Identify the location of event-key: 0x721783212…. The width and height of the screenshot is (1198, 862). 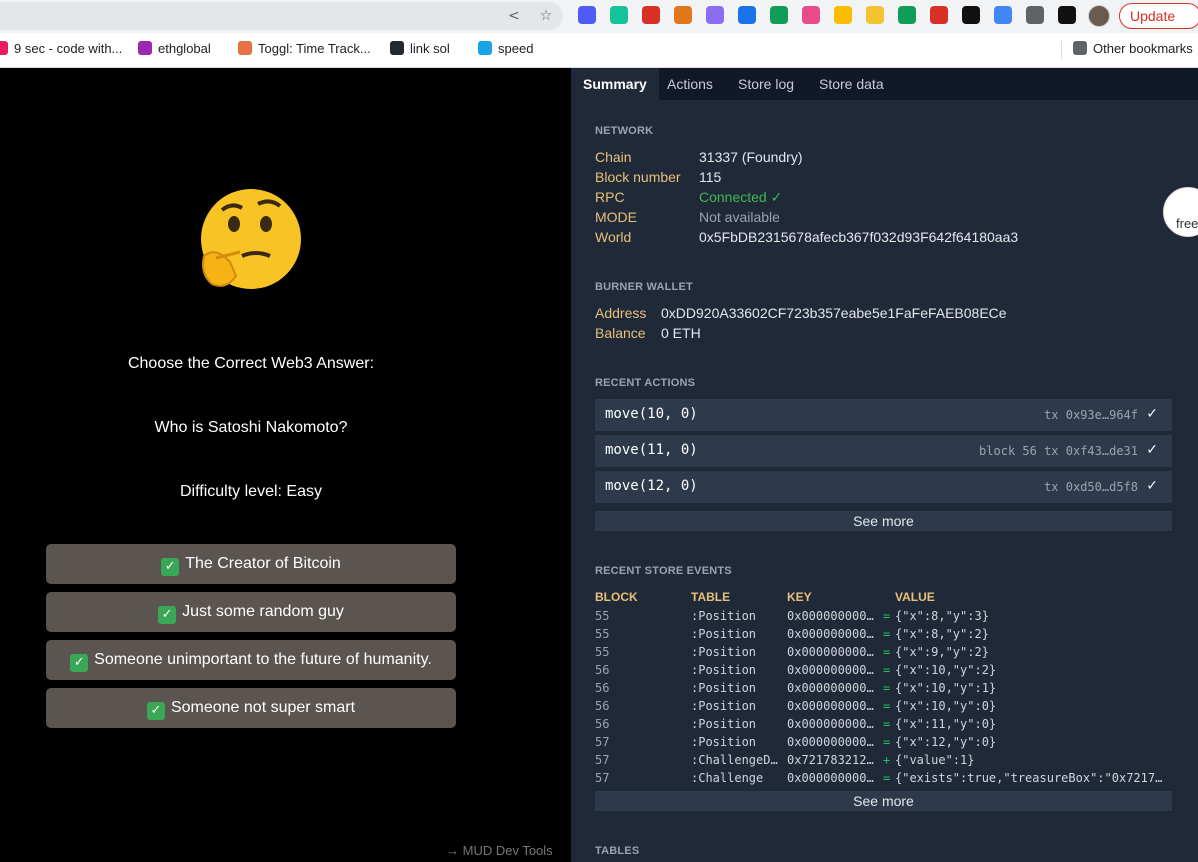
(830, 760).